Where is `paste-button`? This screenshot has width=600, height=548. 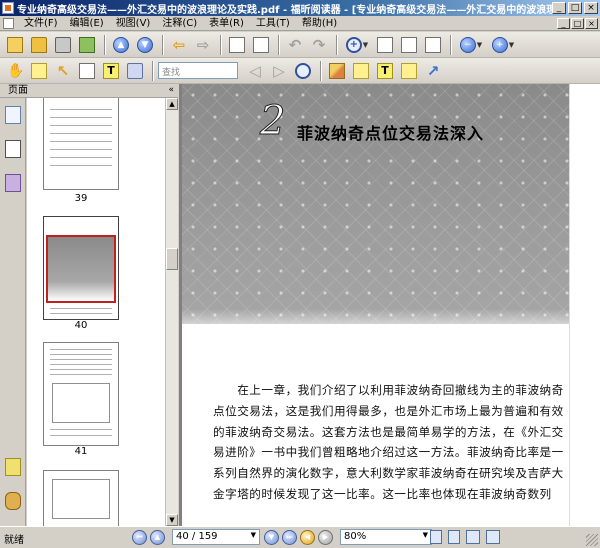
paste-button is located at coordinates (261, 45).